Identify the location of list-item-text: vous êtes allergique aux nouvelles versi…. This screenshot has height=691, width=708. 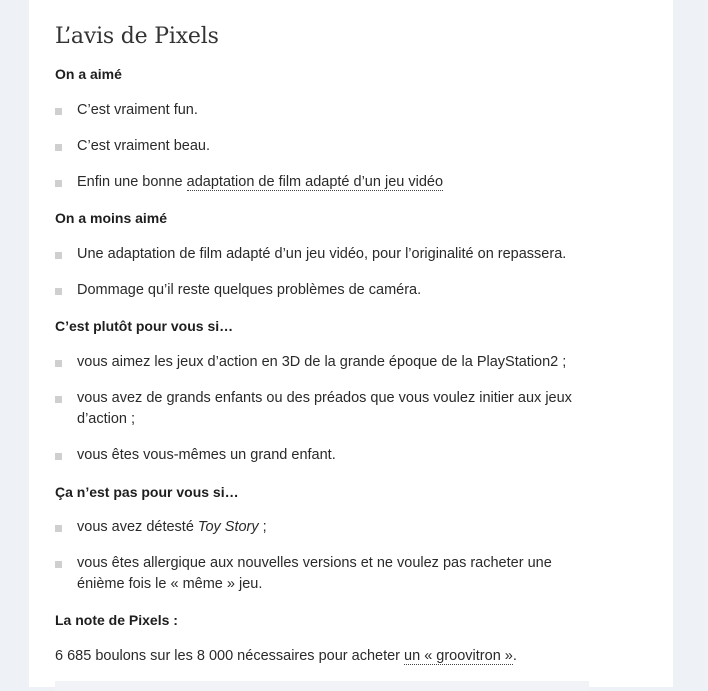
(314, 573).